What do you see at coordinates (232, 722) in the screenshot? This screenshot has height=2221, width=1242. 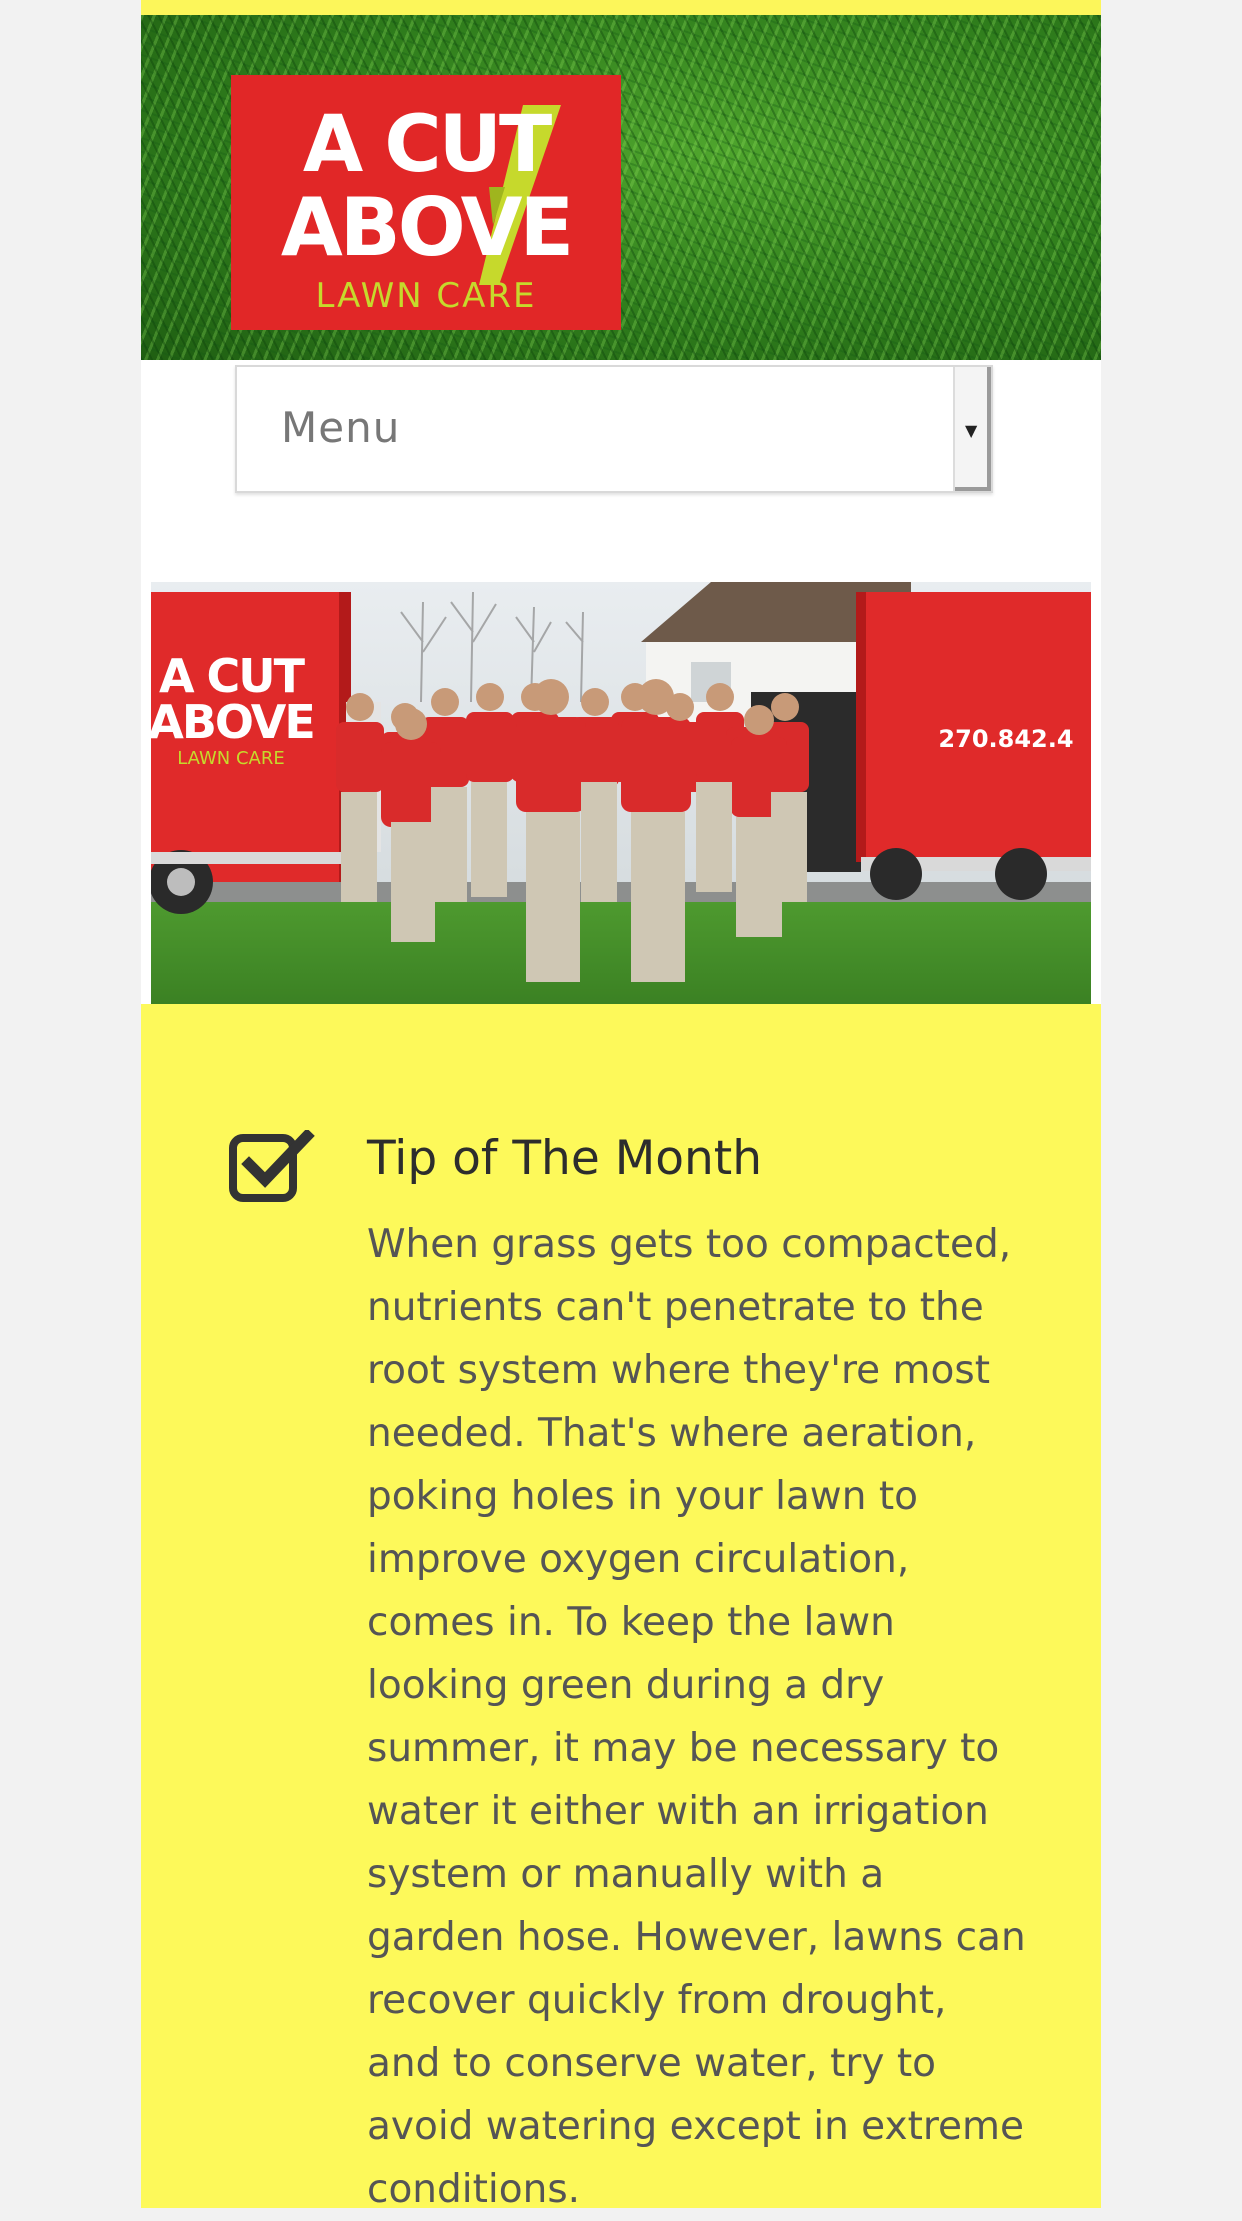 I see `truck-logo-line-2: ABOVE` at bounding box center [232, 722].